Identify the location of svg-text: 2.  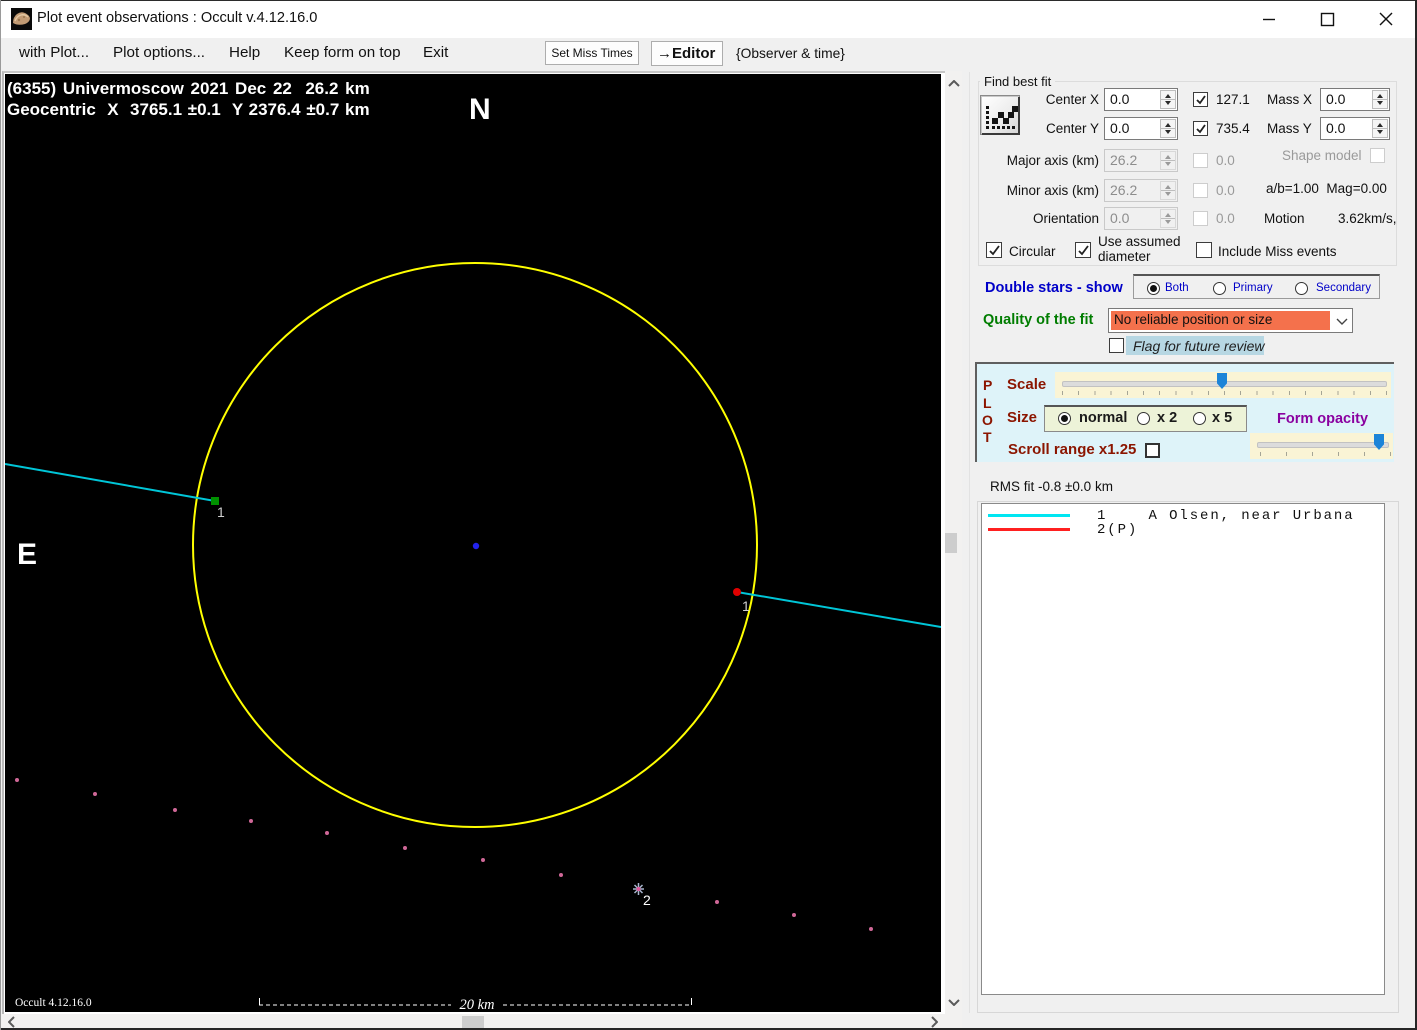
(647, 900).